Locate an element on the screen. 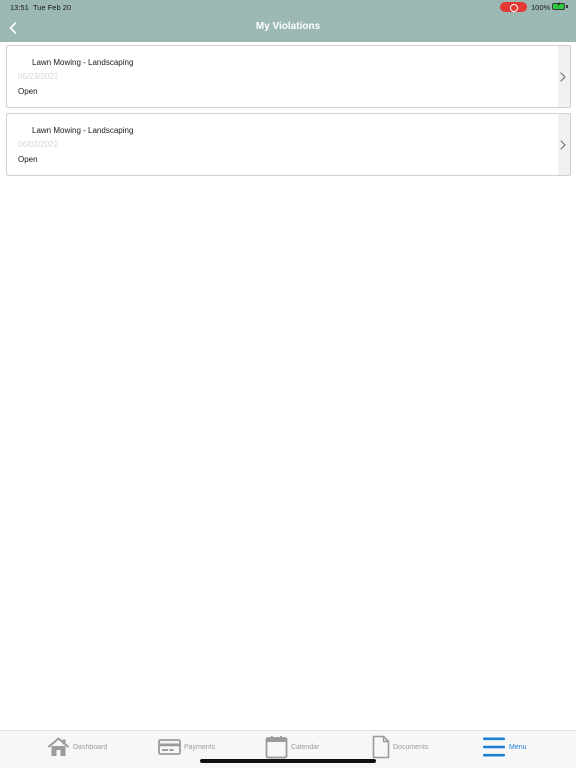  screen-recording-icon is located at coordinates (513, 7).